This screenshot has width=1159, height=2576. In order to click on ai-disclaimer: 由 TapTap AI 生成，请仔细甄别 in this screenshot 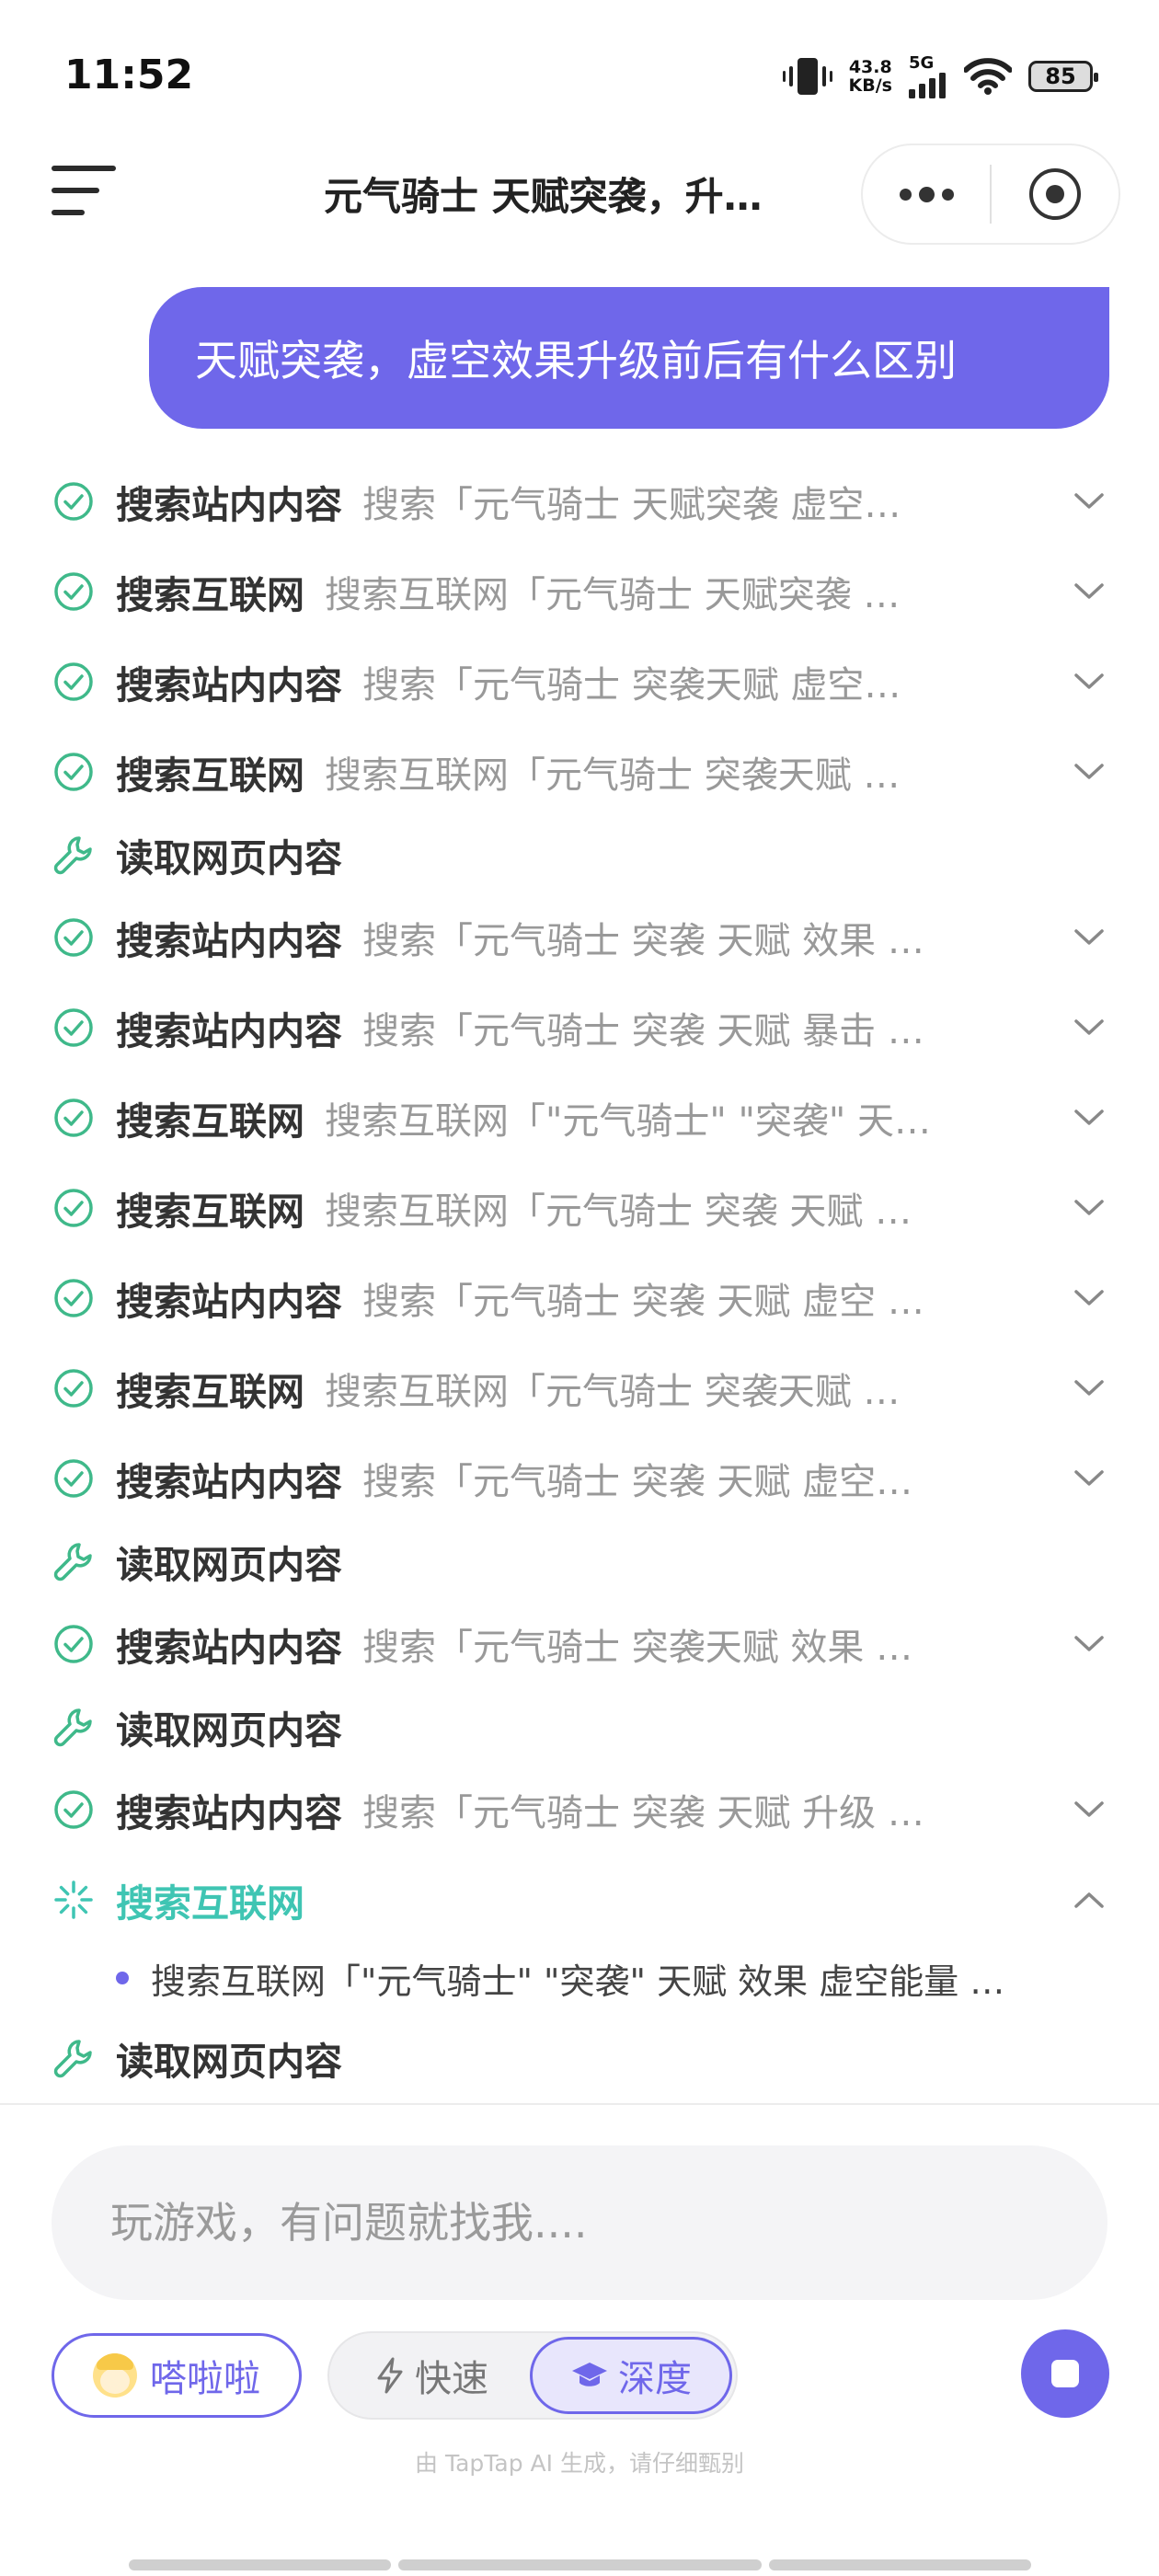, I will do `click(579, 2463)`.